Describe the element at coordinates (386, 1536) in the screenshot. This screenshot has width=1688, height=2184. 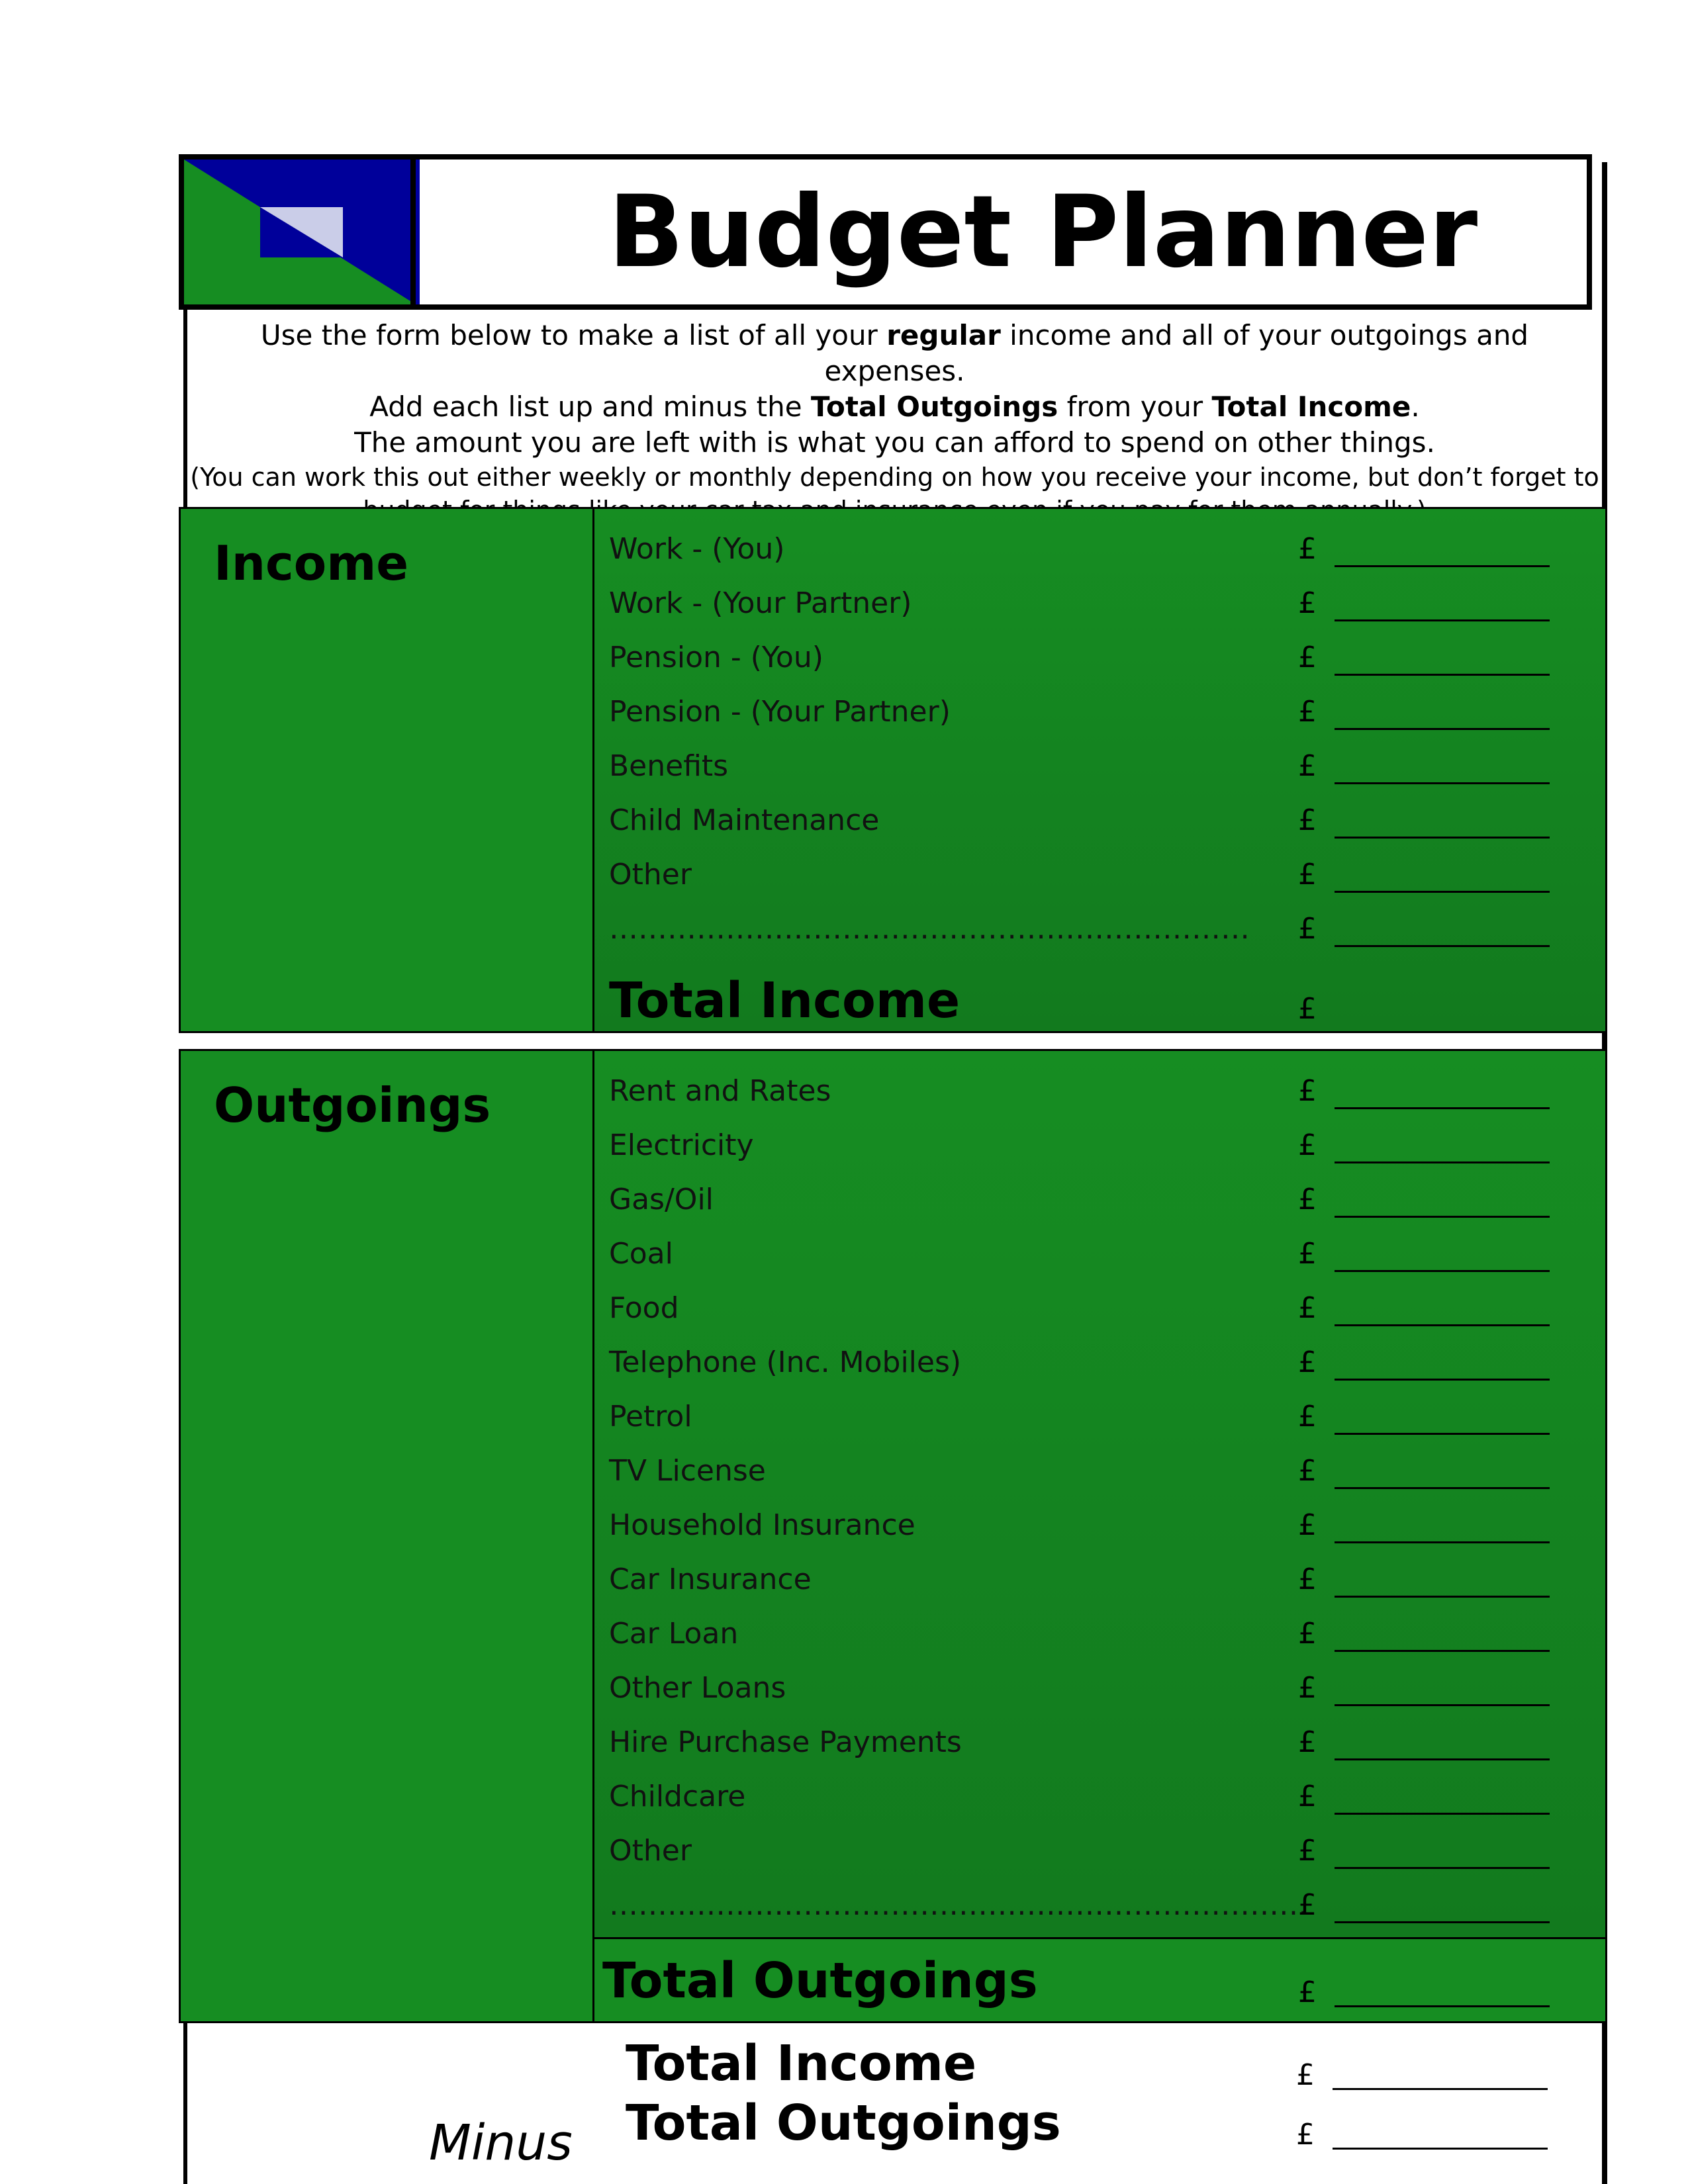
I see `outgoings-label-cell: Outgoings` at that location.